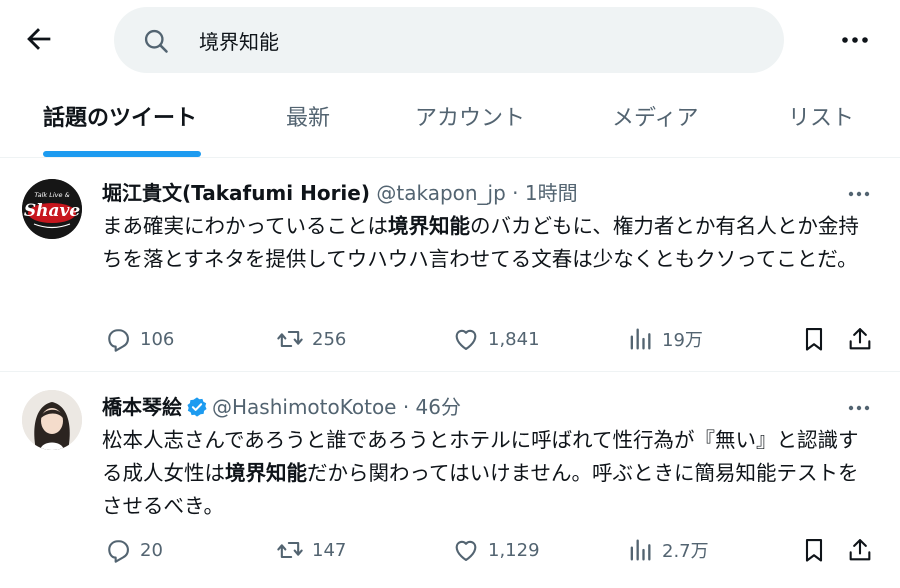  Describe the element at coordinates (304, 407) in the screenshot. I see `author-handle: @HashimotoKotoe` at that location.